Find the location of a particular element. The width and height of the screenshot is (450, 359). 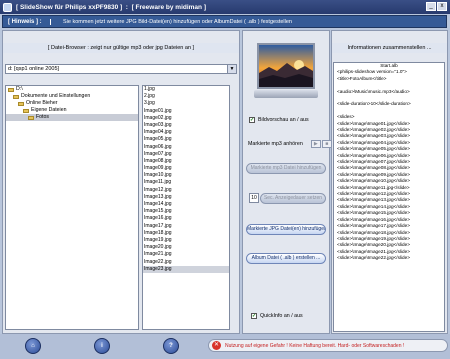

file-list-item: Image14.jpg is located at coordinates (186, 204).